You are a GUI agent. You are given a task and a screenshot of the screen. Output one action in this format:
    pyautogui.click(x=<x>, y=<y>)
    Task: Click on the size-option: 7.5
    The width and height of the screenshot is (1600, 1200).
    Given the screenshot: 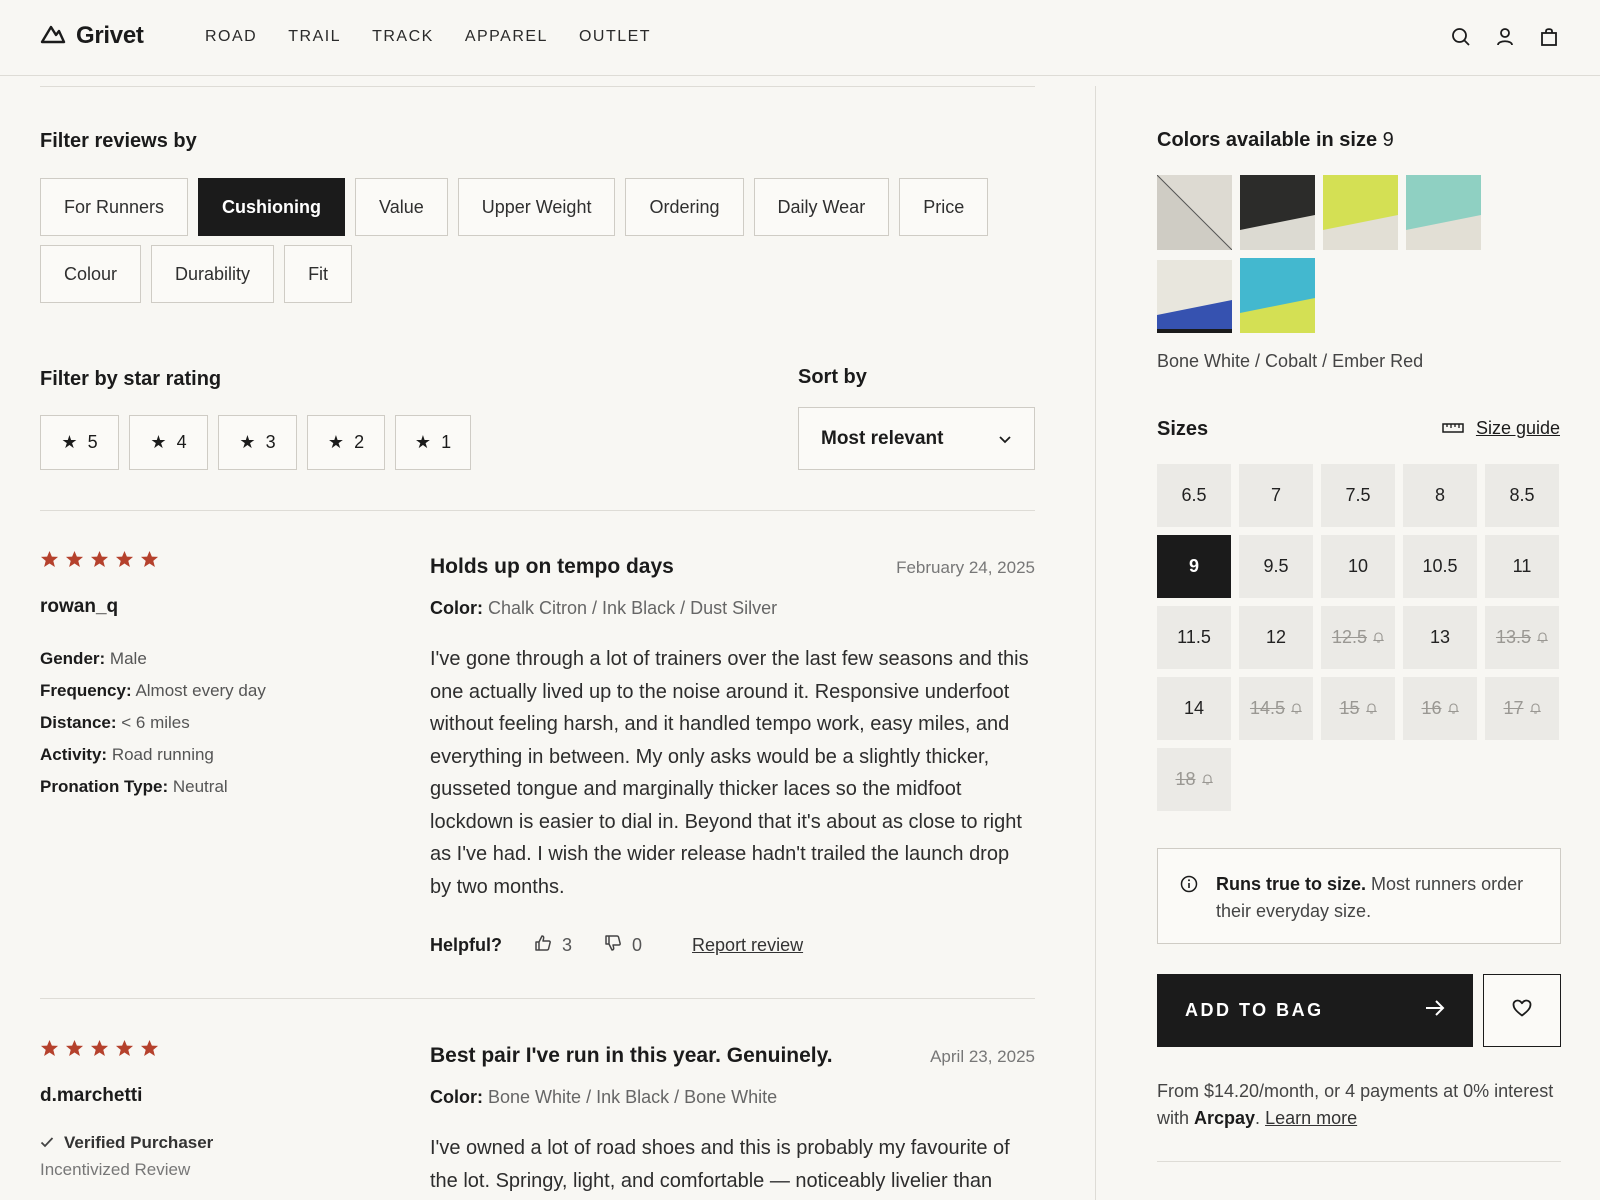 What is the action you would take?
    pyautogui.click(x=1358, y=495)
    